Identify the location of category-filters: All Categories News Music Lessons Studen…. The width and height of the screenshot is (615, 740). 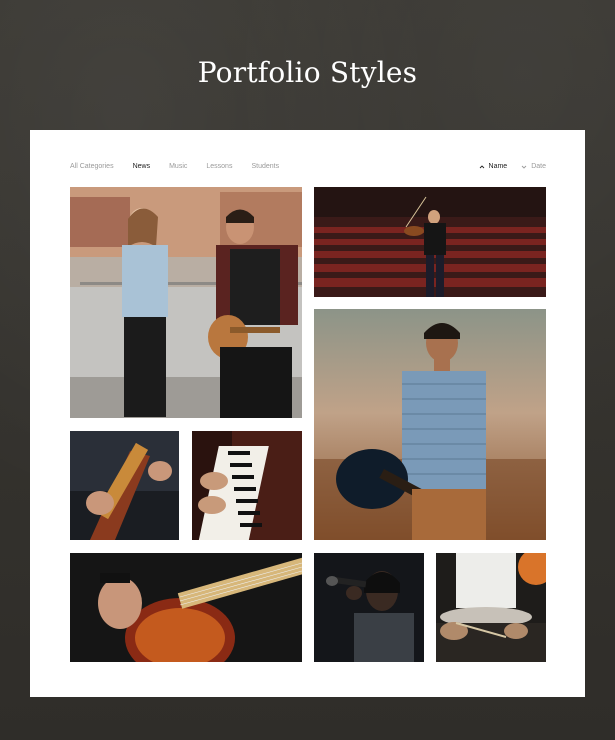
(184, 166).